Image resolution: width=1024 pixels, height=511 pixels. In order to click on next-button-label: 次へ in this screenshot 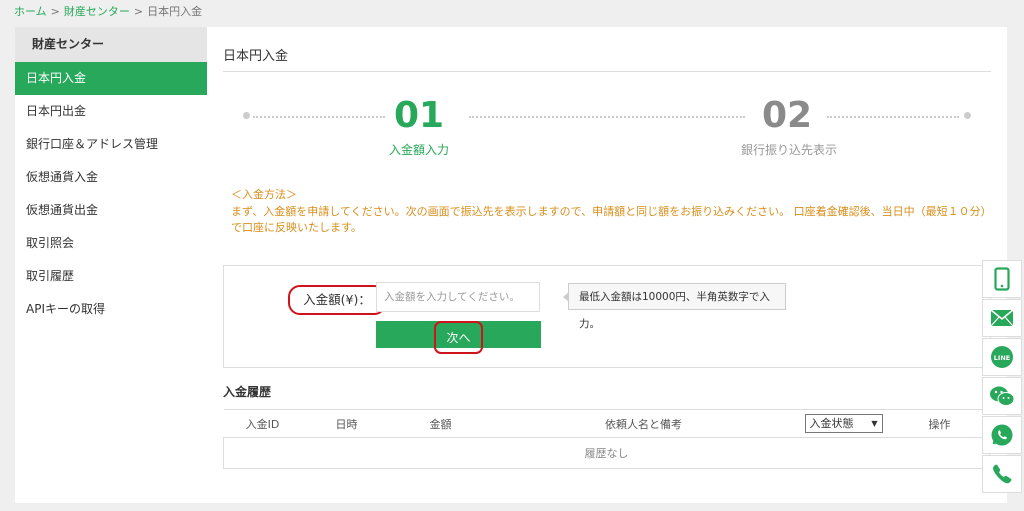, I will do `click(458, 337)`.